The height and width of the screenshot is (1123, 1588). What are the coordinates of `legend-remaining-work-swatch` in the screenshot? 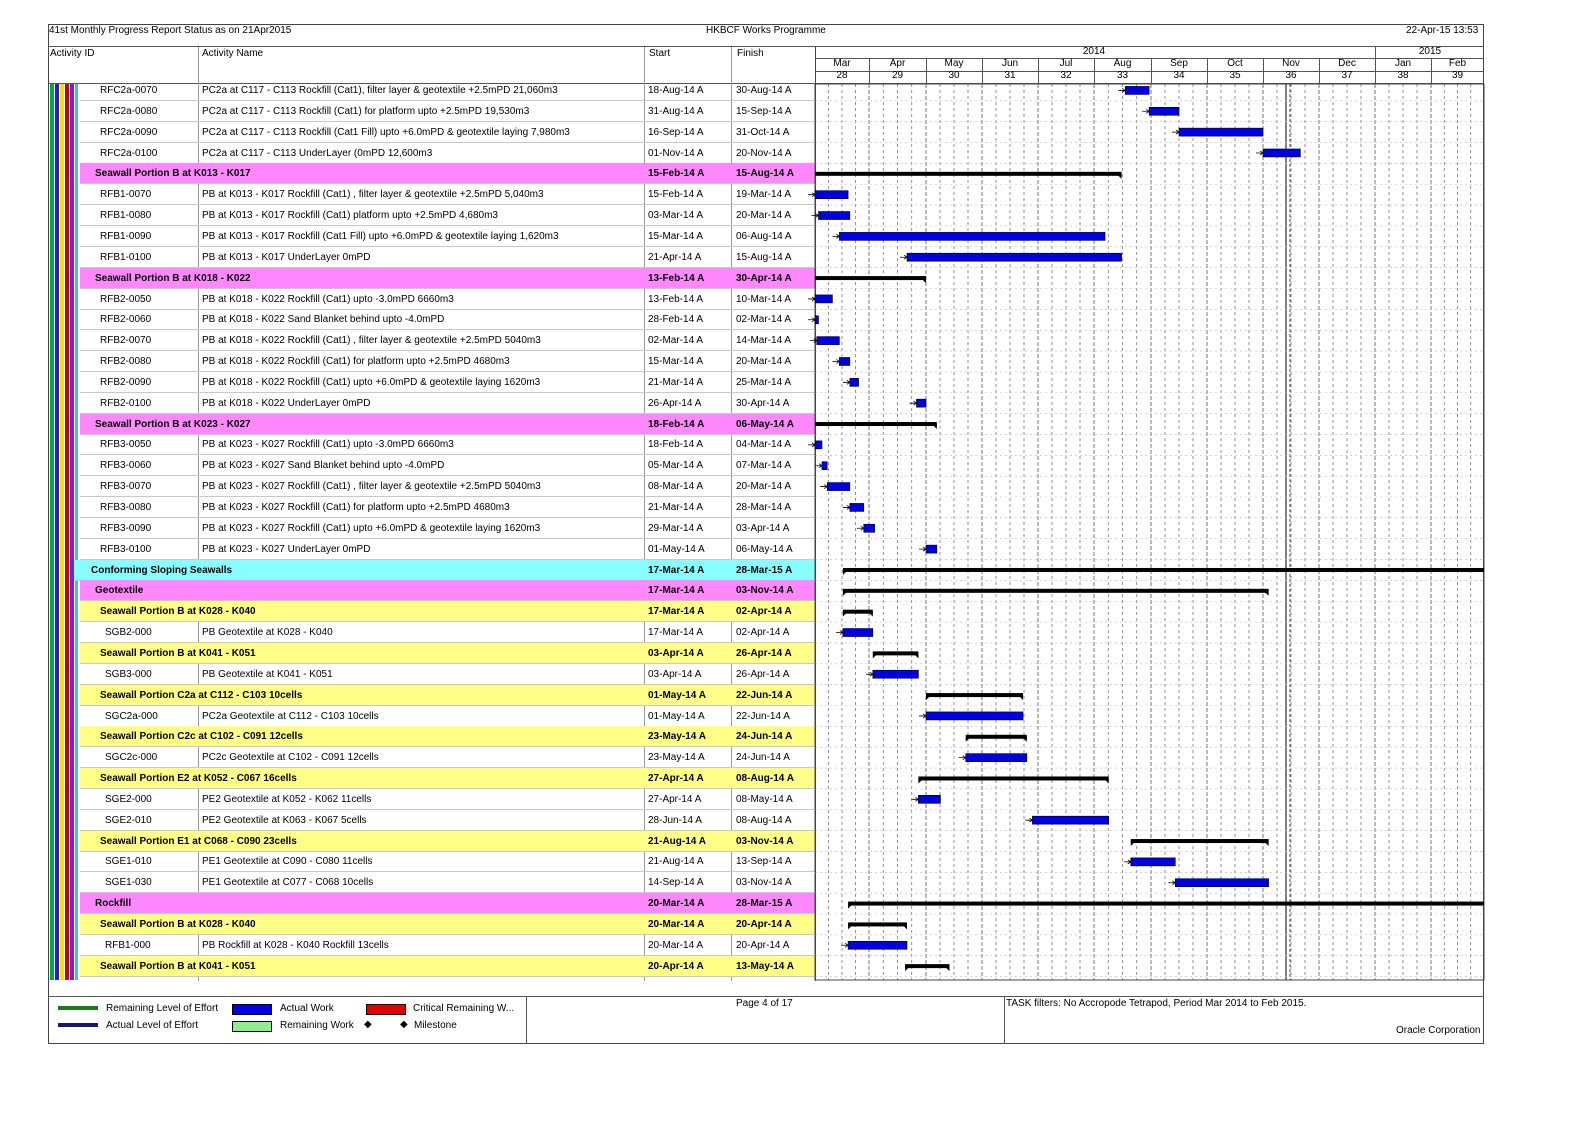 It's located at (252, 1026).